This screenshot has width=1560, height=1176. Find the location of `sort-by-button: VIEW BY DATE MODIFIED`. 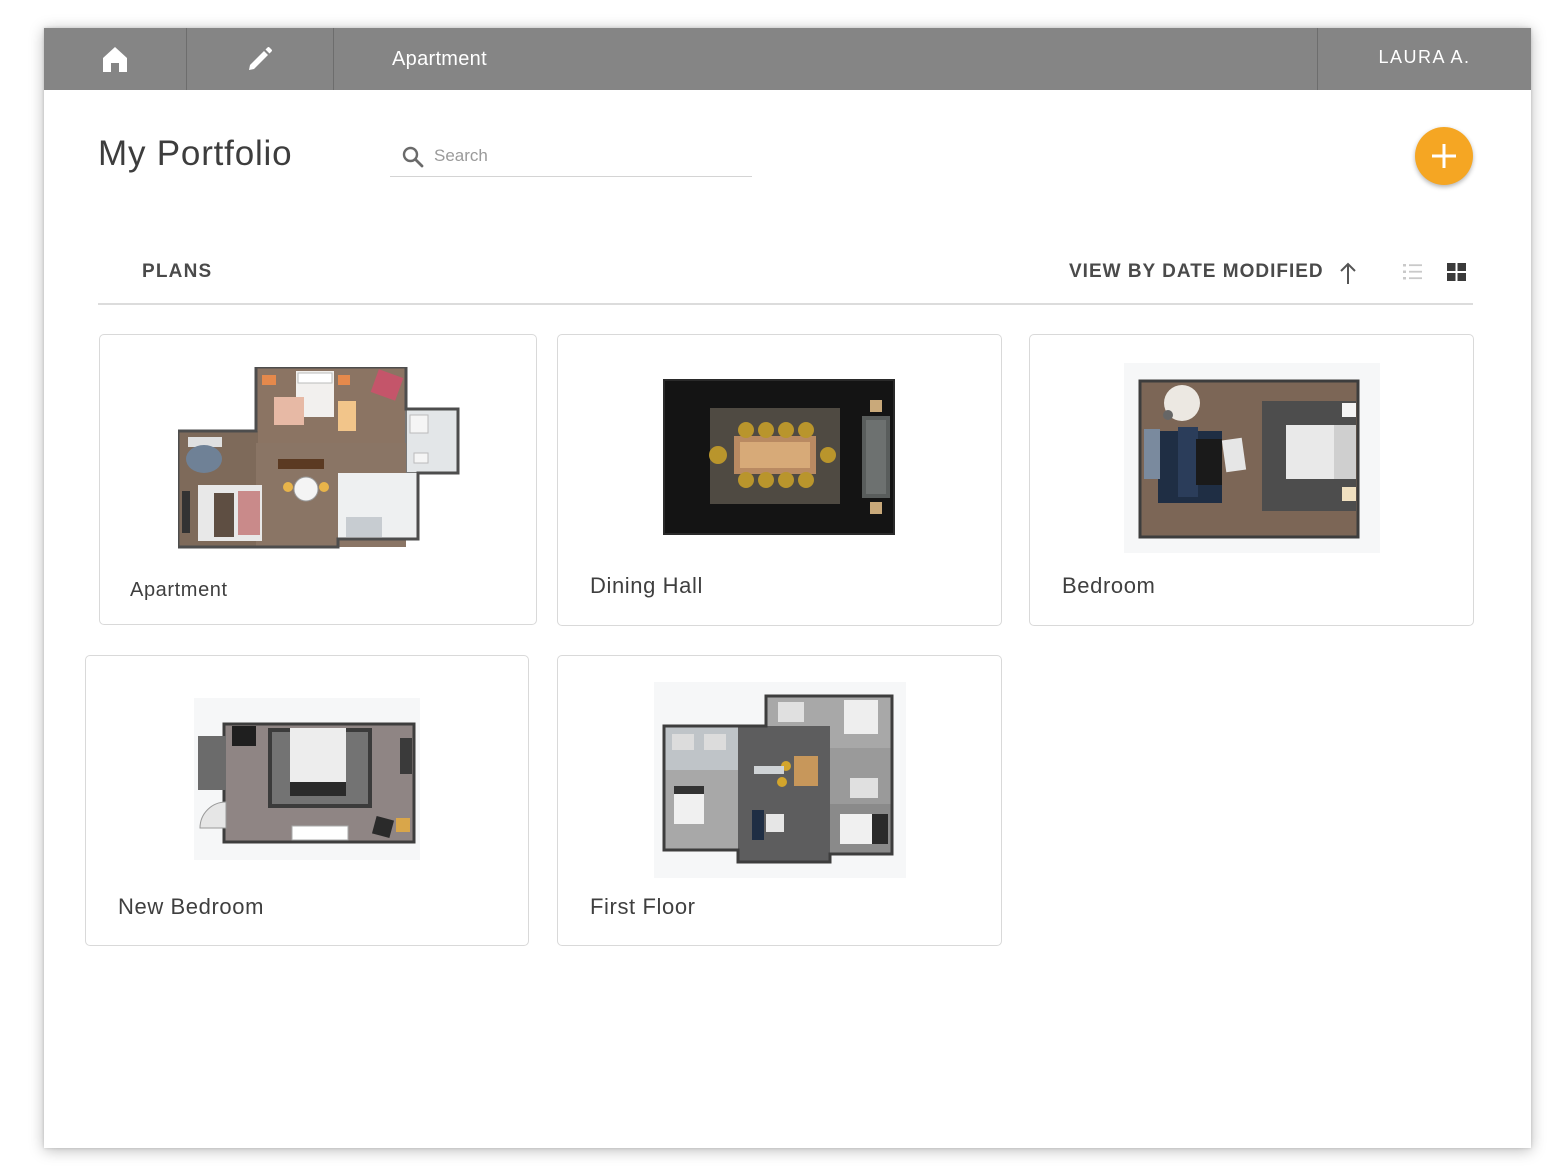

sort-by-button: VIEW BY DATE MODIFIED is located at coordinates (1196, 272).